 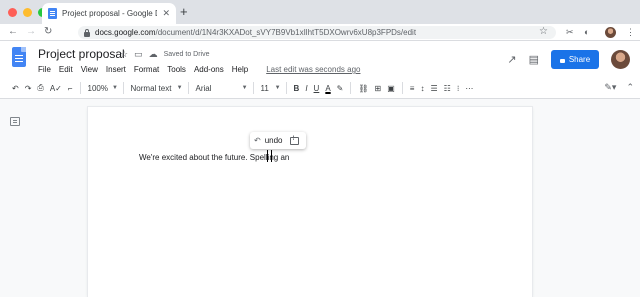 I want to click on insert-image-icon: ▣, so click(x=391, y=88).